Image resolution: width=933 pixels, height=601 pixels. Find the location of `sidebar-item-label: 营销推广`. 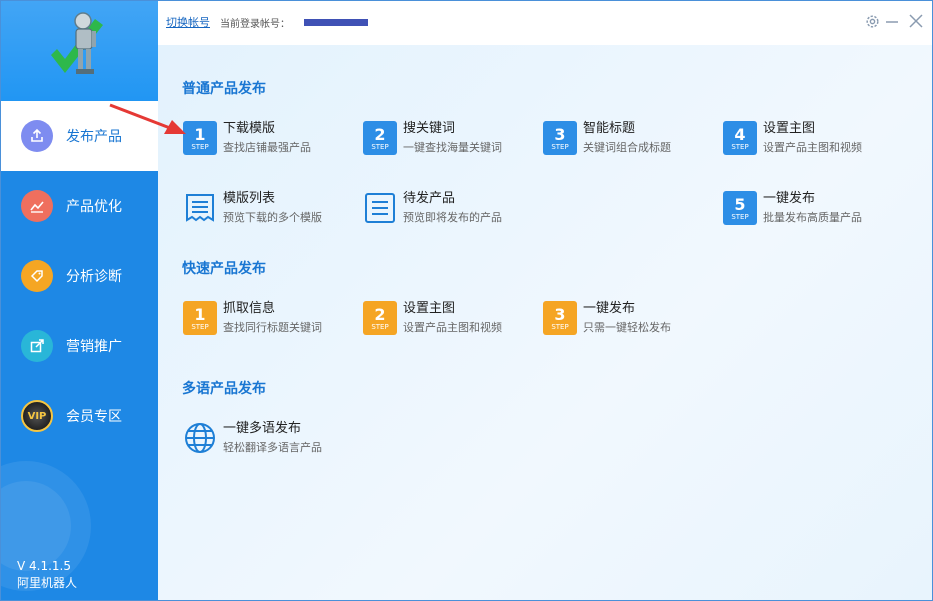

sidebar-item-label: 营销推广 is located at coordinates (94, 347).